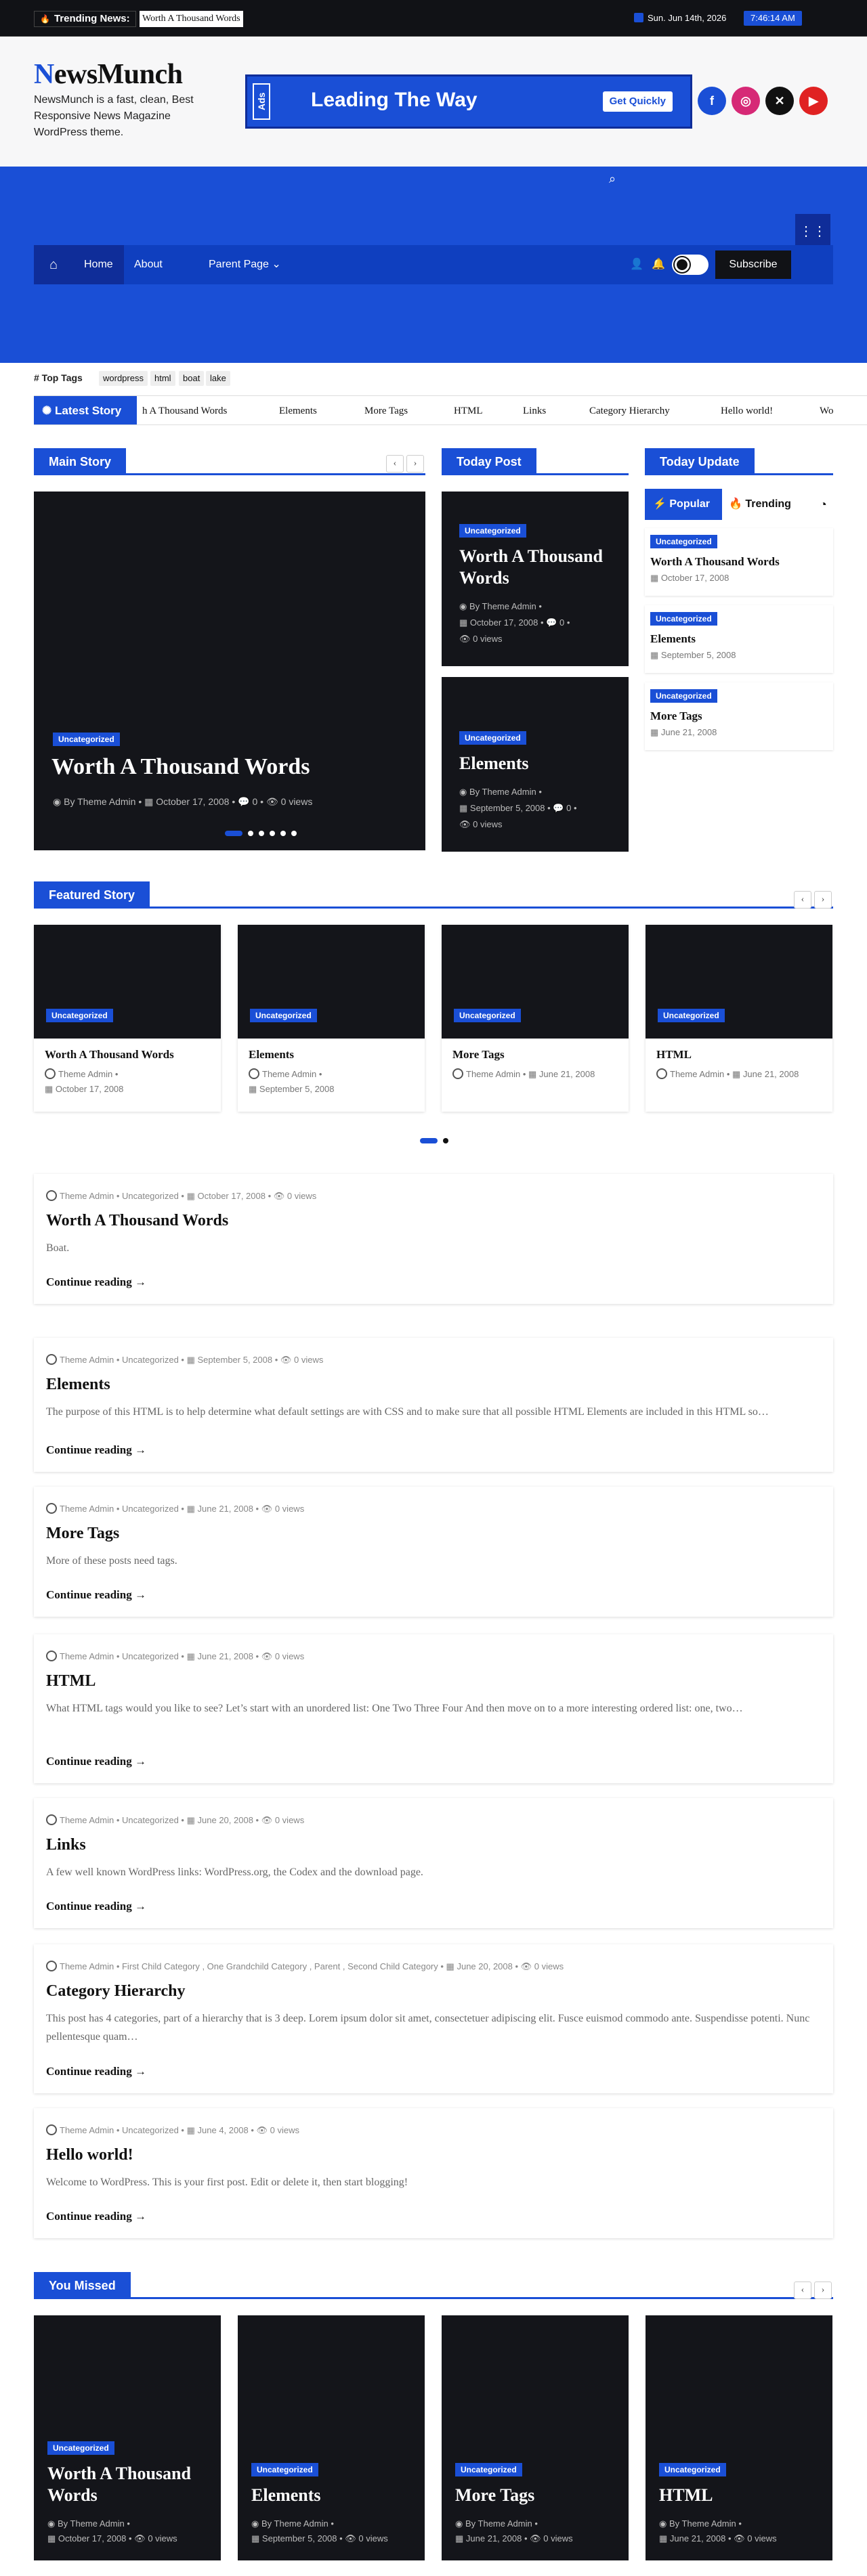  I want to click on missed-title: HTML, so click(741, 2495).